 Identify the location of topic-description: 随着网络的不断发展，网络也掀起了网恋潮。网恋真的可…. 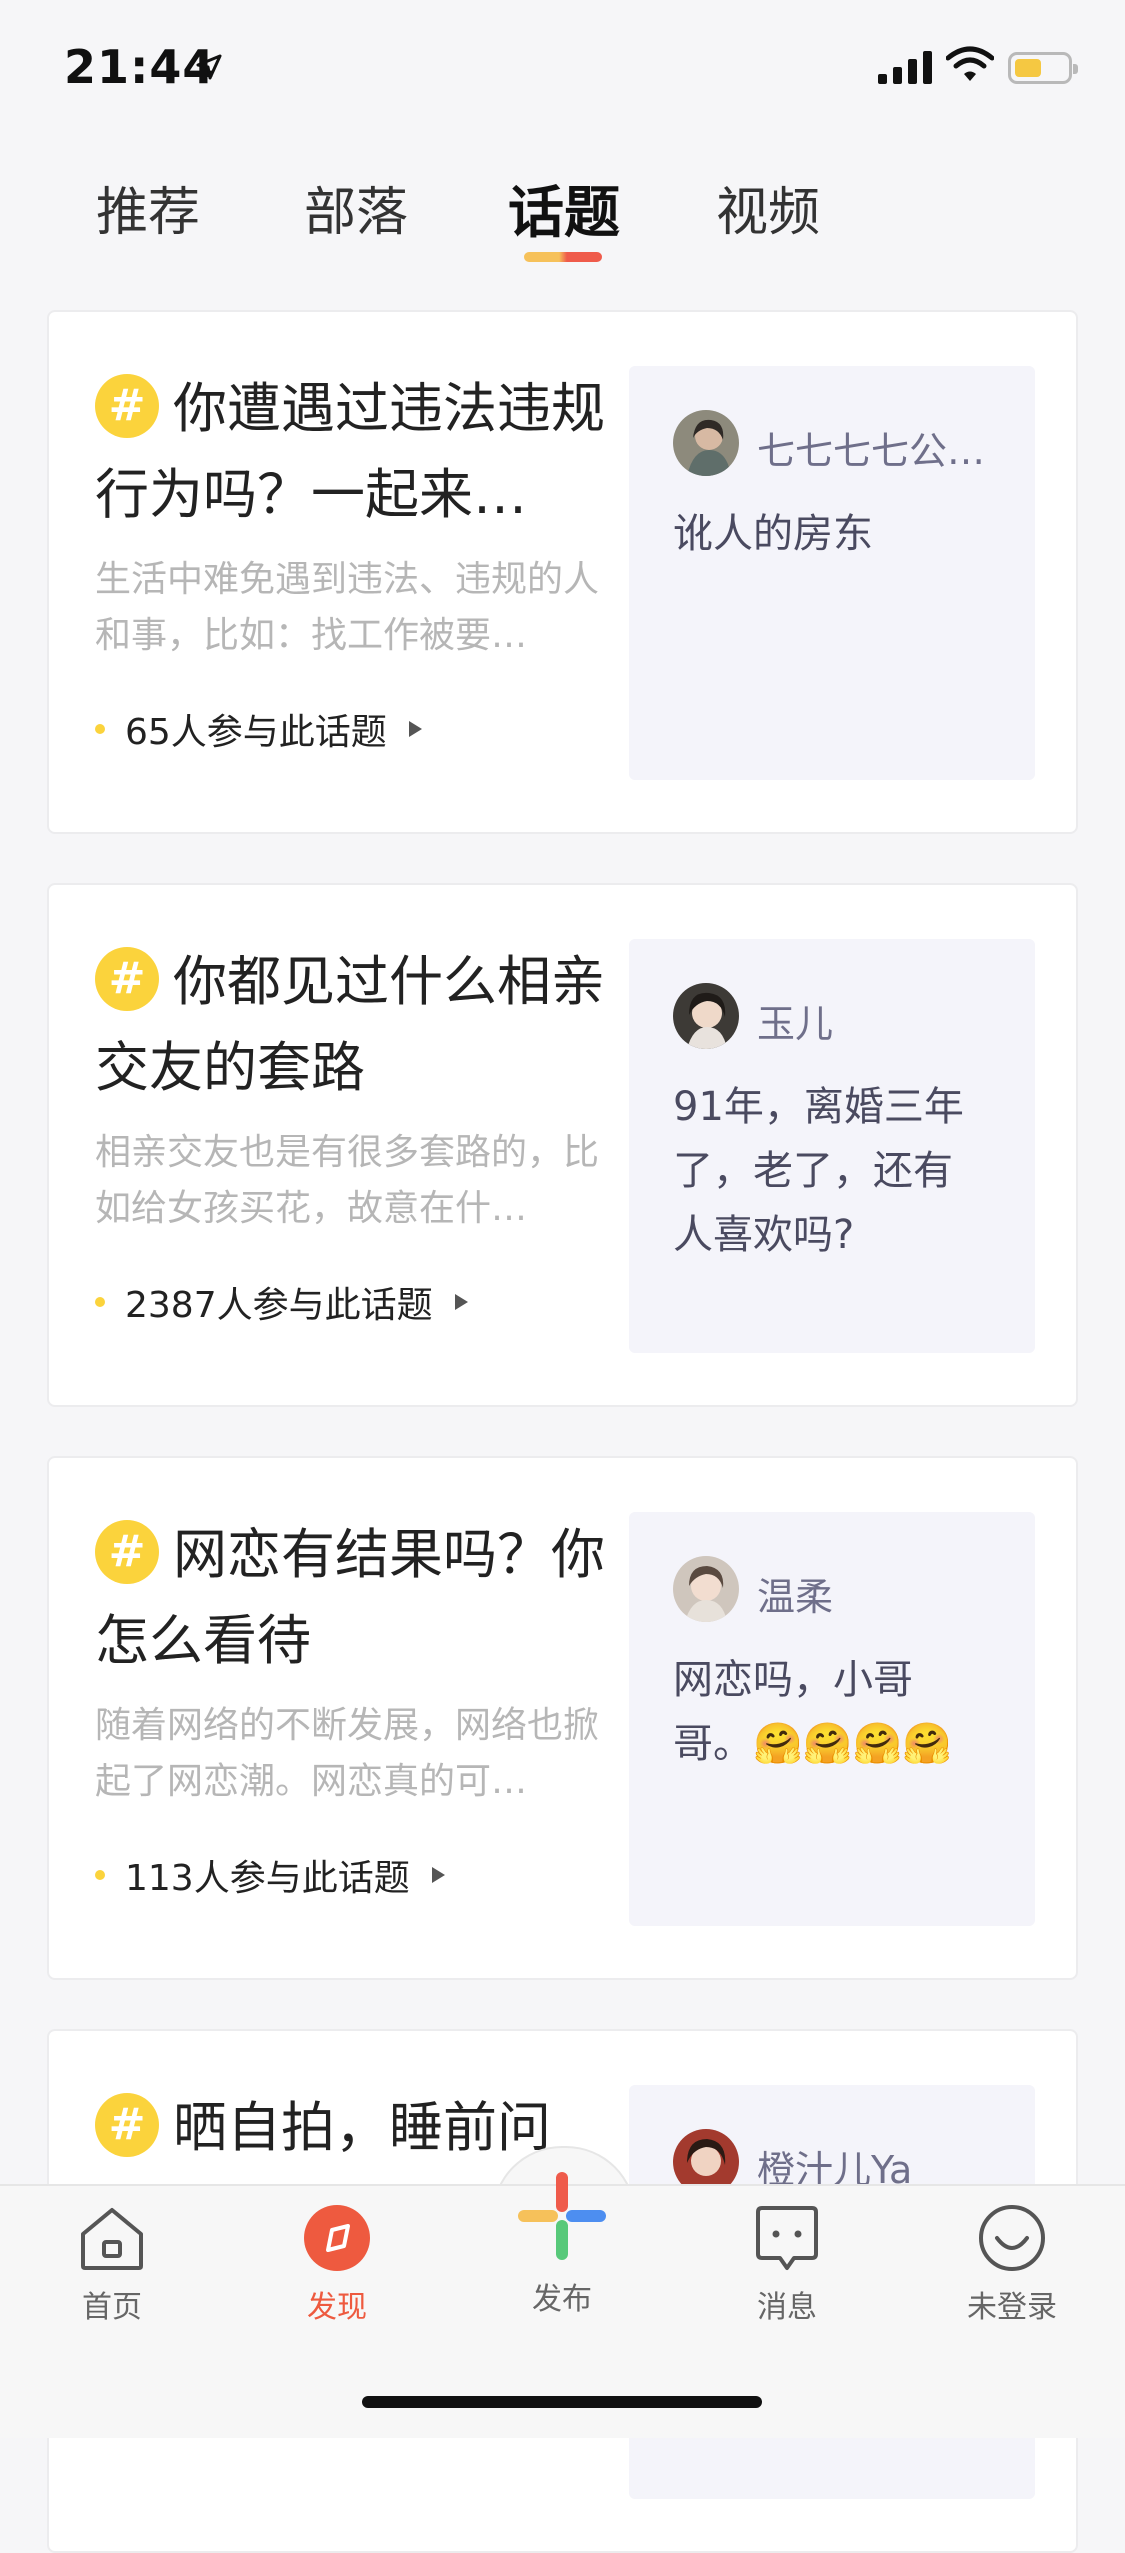
(347, 1753).